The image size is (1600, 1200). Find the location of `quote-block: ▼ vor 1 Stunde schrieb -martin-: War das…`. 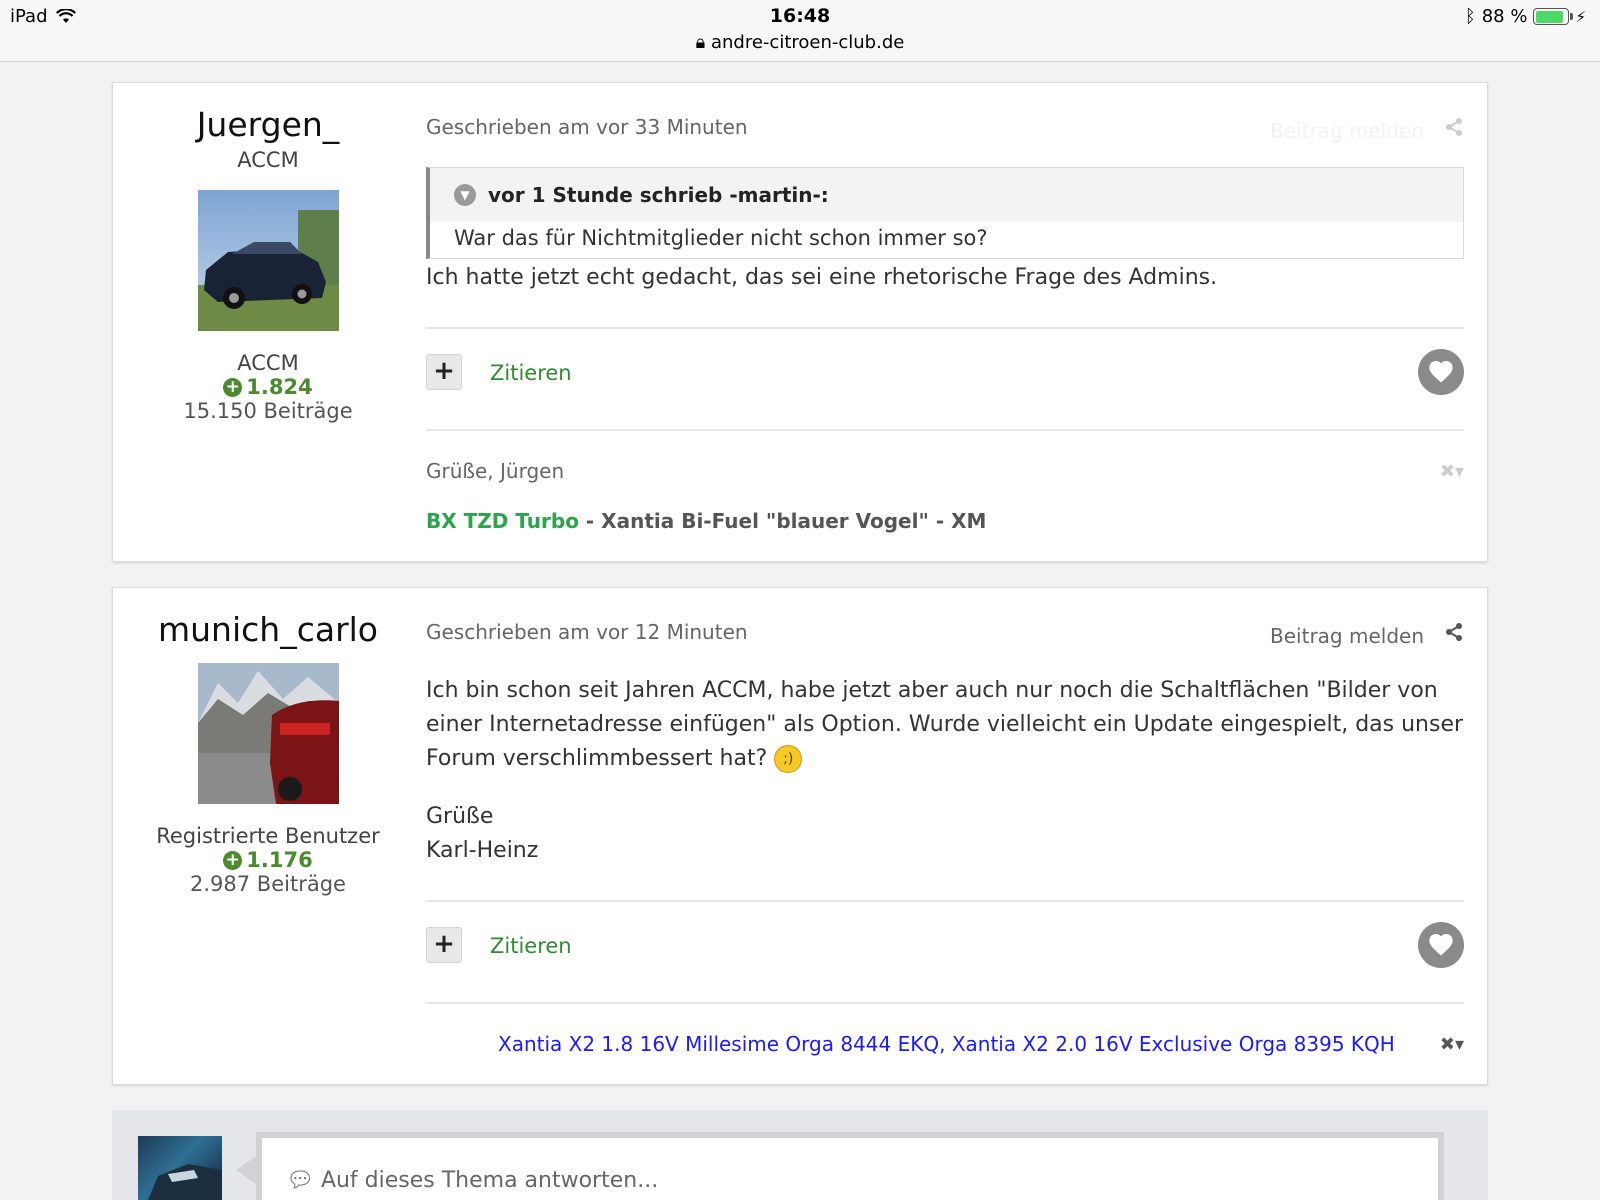

quote-block: ▼ vor 1 Stunde schrieb -martin-: War das… is located at coordinates (945, 213).